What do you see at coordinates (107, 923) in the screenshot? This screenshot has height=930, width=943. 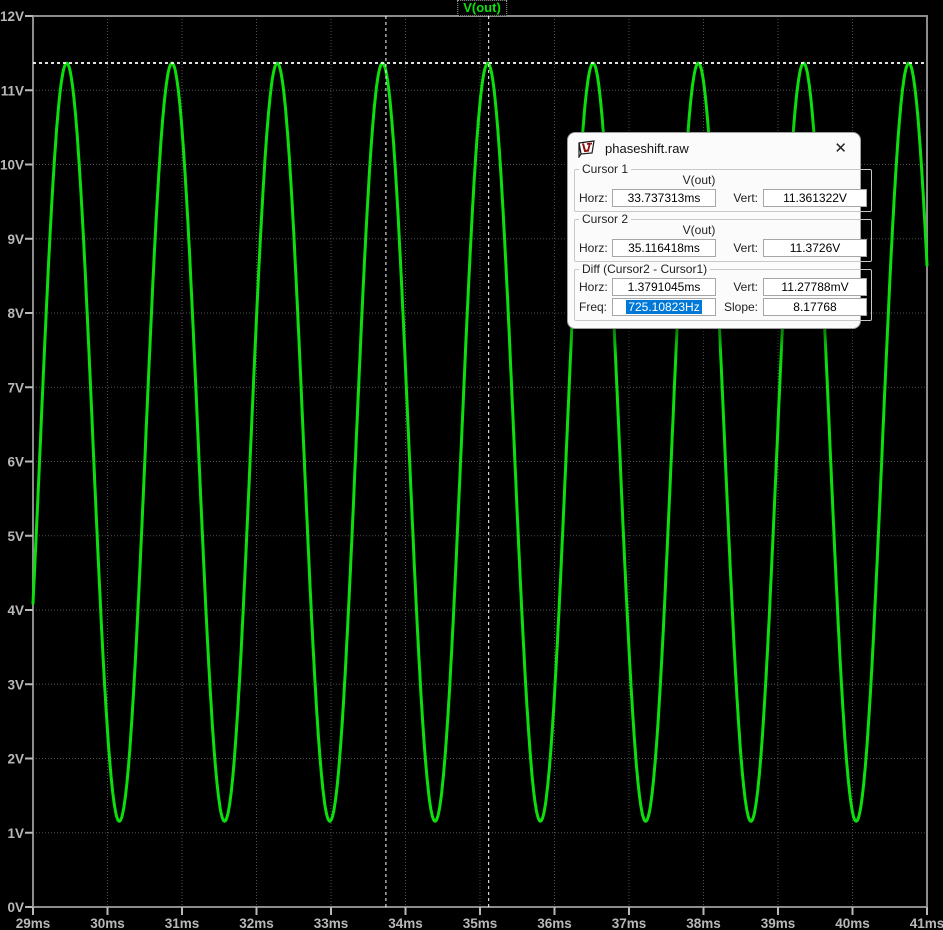 I see `x-tick-label: 30ms` at bounding box center [107, 923].